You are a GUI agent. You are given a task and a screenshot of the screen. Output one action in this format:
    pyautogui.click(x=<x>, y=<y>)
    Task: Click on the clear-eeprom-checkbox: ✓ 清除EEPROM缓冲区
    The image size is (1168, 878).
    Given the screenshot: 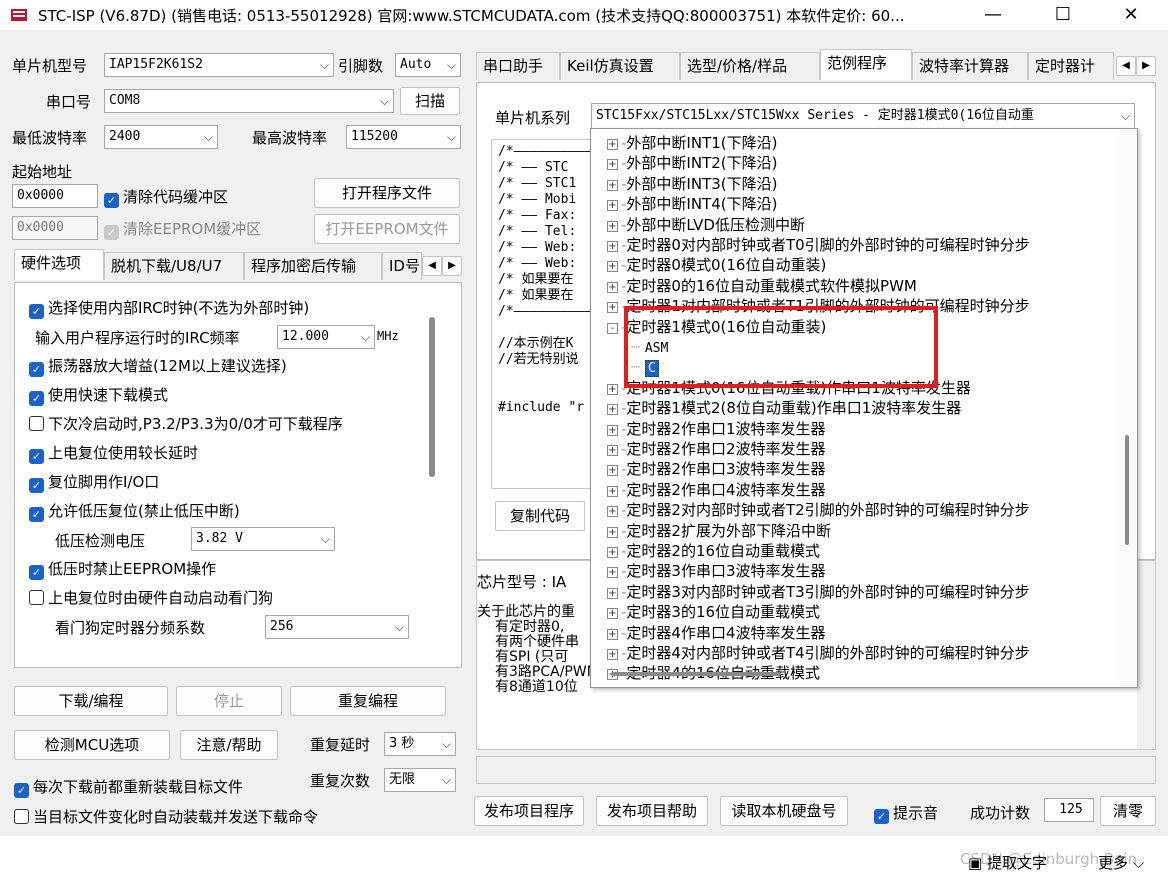 What is the action you would take?
    pyautogui.click(x=182, y=229)
    